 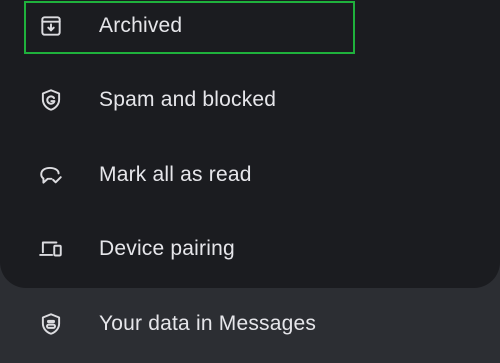 I want to click on shield-toggle-icon, so click(x=51, y=324).